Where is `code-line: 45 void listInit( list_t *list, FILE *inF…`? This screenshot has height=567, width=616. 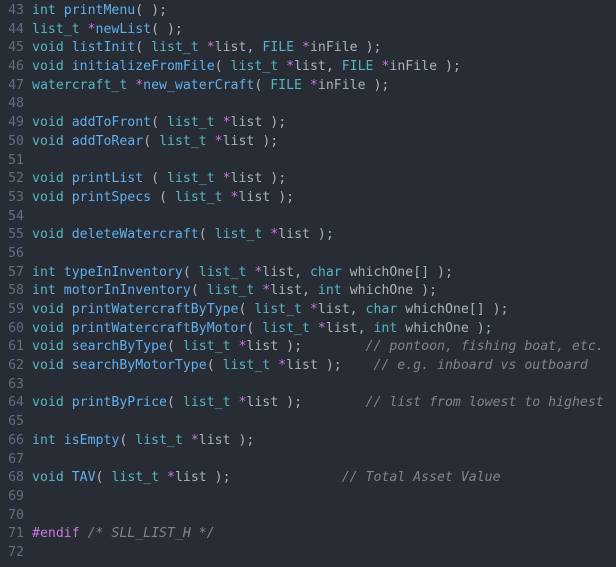 code-line: 45 void listInit( list_t *list, FILE *inF… is located at coordinates (308, 48).